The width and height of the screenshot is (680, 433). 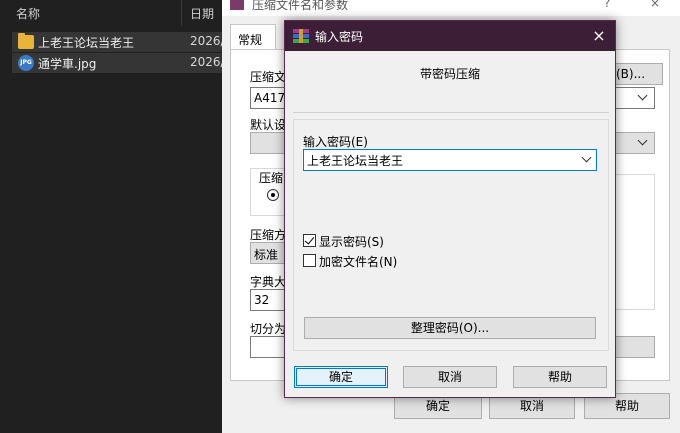 I want to click on show-password-checkbox, so click(x=309, y=240).